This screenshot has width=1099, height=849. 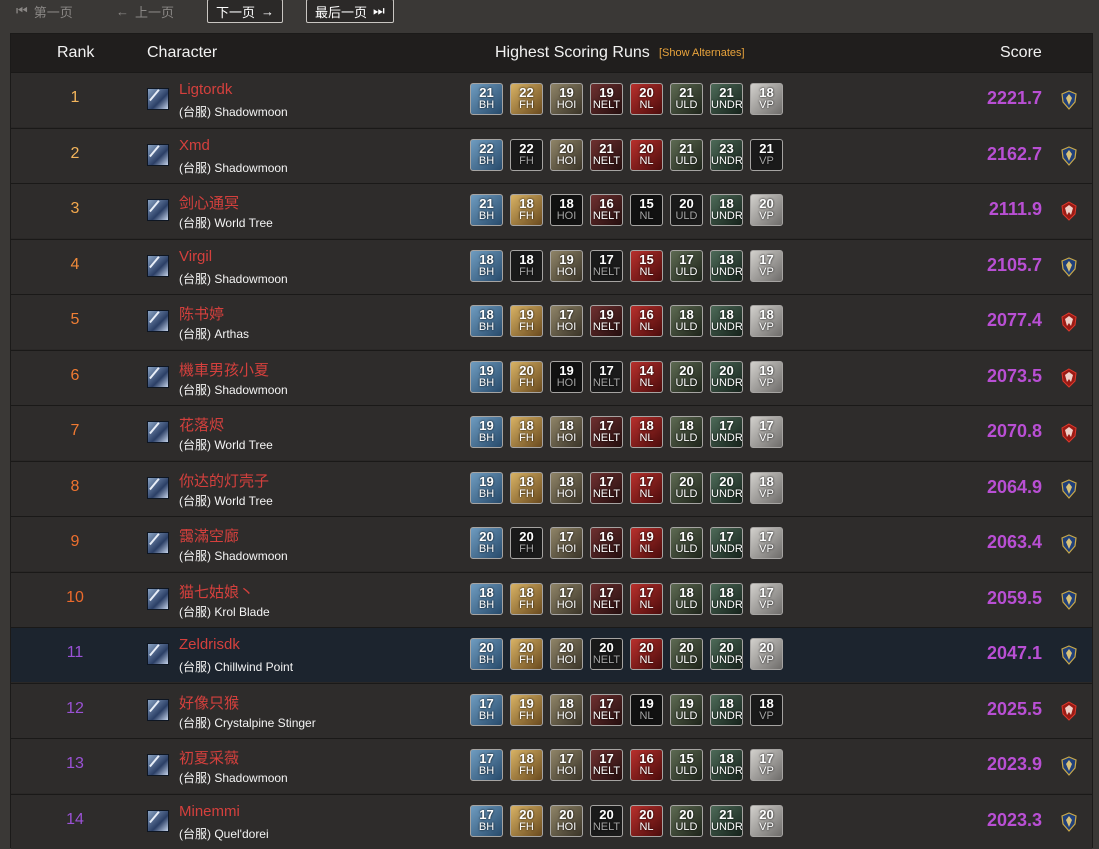 I want to click on dungeon-run-uld: 18 ULD, so click(x=686, y=321).